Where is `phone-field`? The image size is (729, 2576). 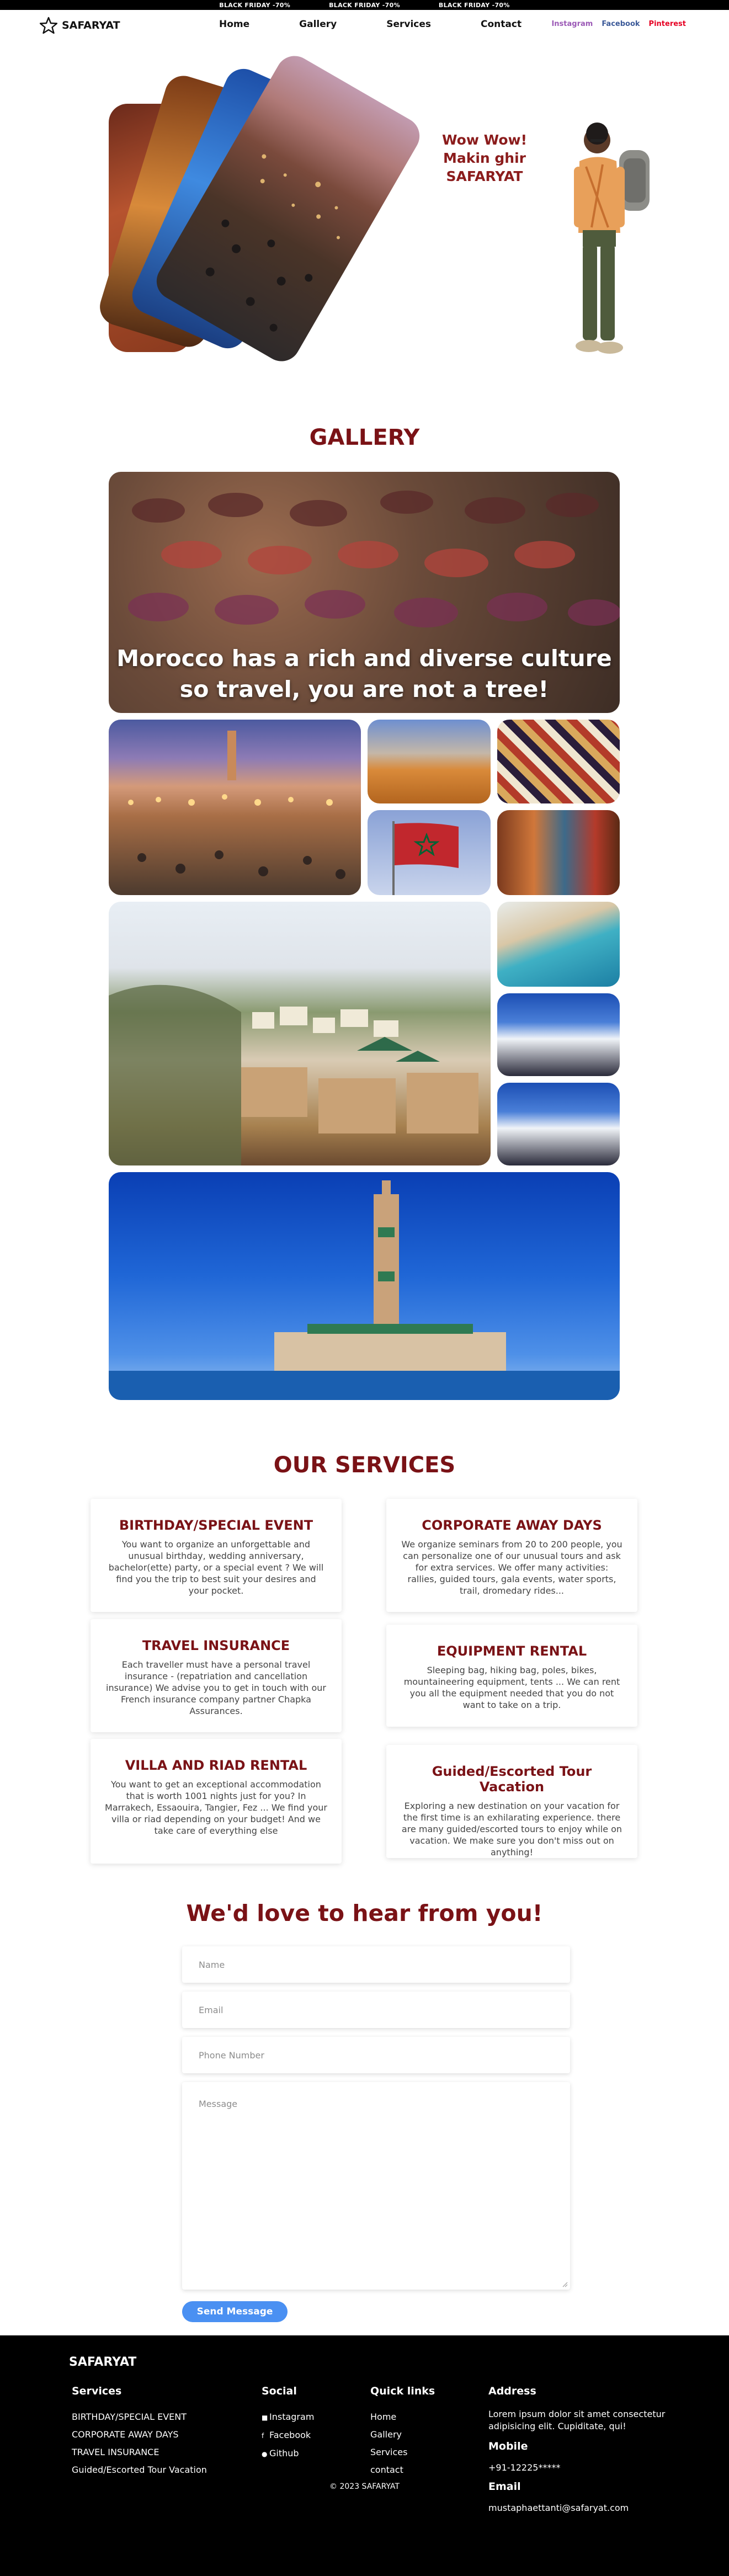
phone-field is located at coordinates (376, 2055).